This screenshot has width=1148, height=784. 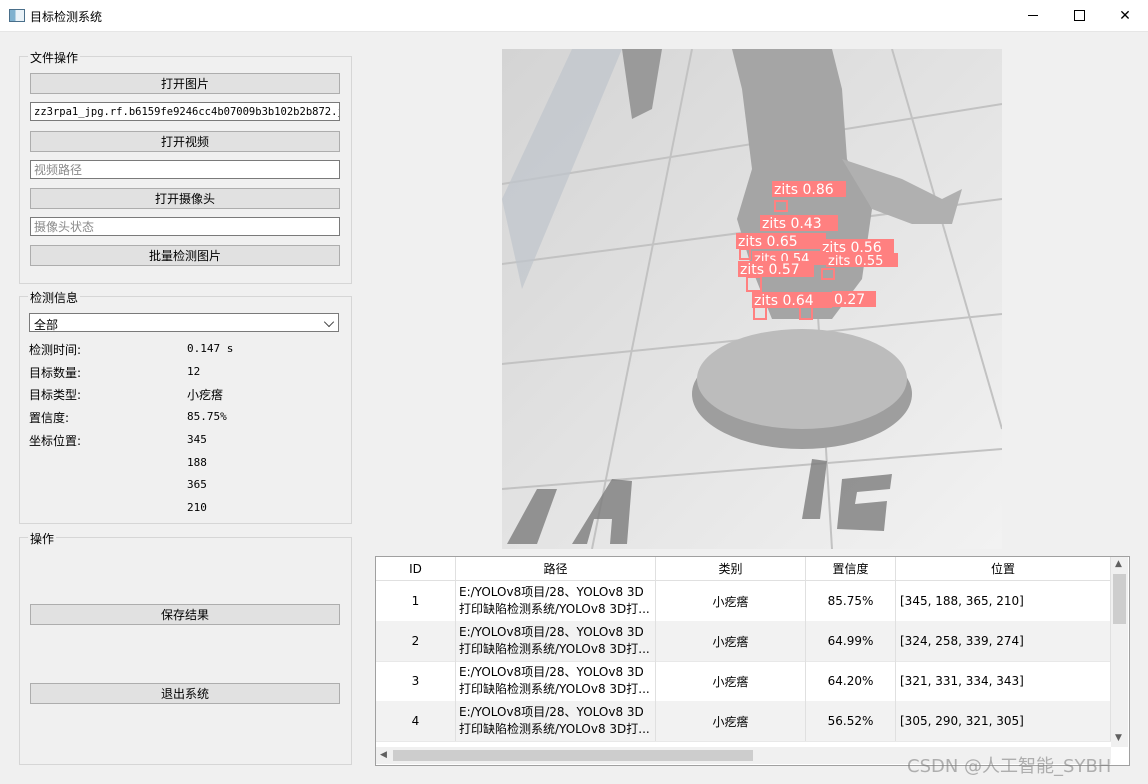 What do you see at coordinates (416, 681) in the screenshot?
I see `cell-id: 3` at bounding box center [416, 681].